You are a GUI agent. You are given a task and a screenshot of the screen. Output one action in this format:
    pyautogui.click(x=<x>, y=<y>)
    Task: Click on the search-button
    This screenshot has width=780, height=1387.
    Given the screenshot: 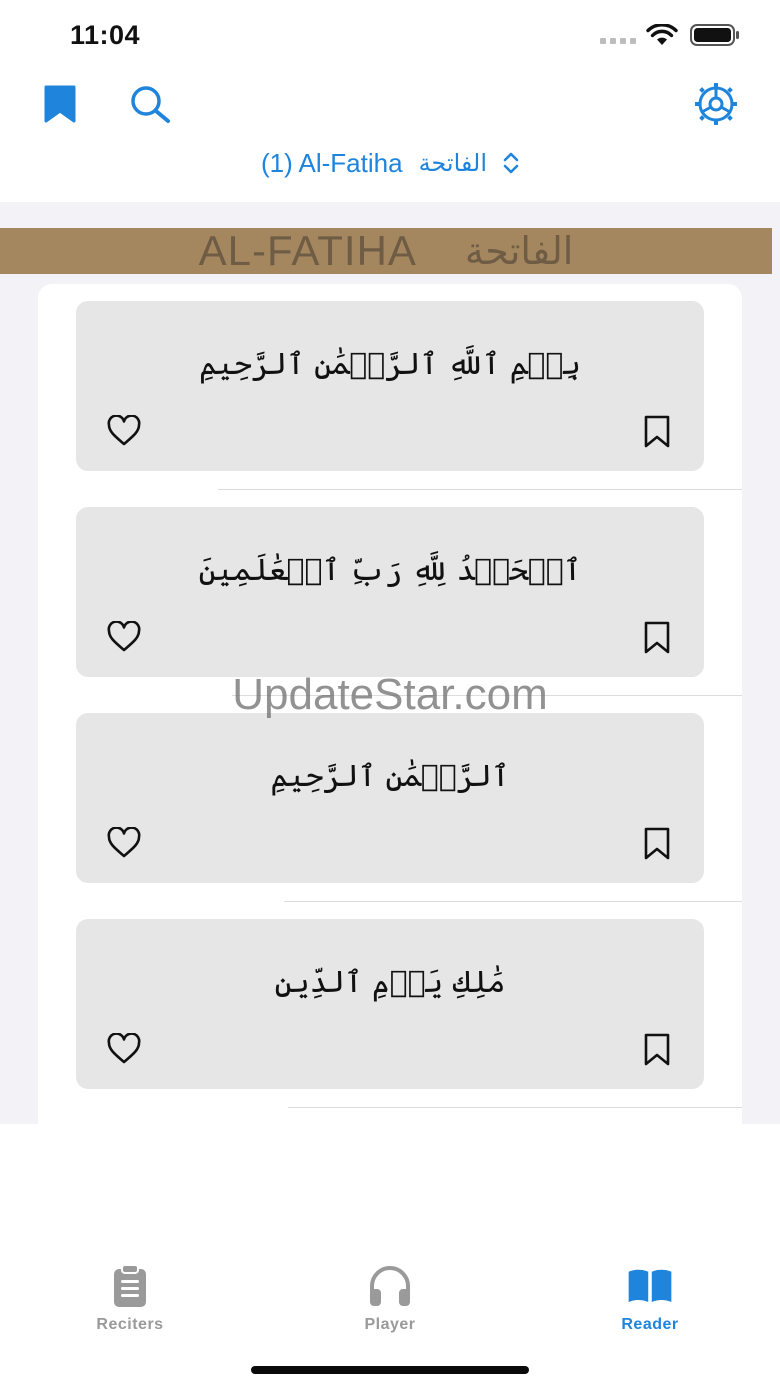 What is the action you would take?
    pyautogui.click(x=150, y=104)
    